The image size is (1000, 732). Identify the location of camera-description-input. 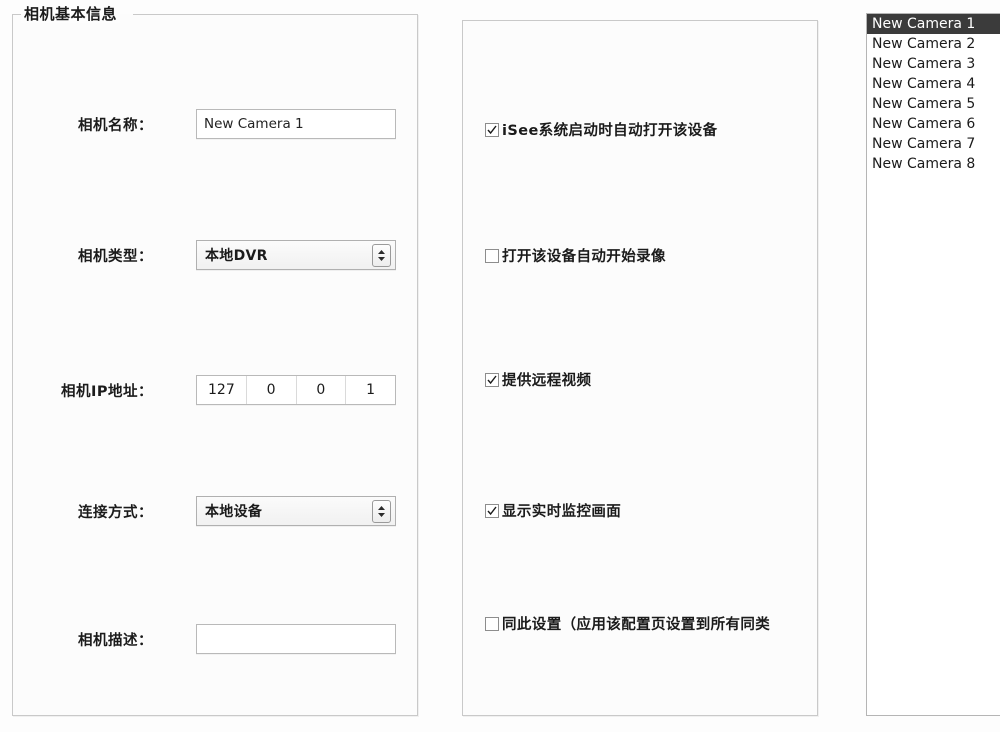
(296, 639).